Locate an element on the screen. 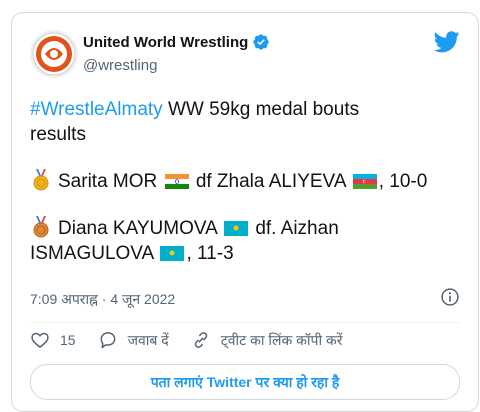  bout-2-loser: ISMAGULOVA is located at coordinates (92, 253).